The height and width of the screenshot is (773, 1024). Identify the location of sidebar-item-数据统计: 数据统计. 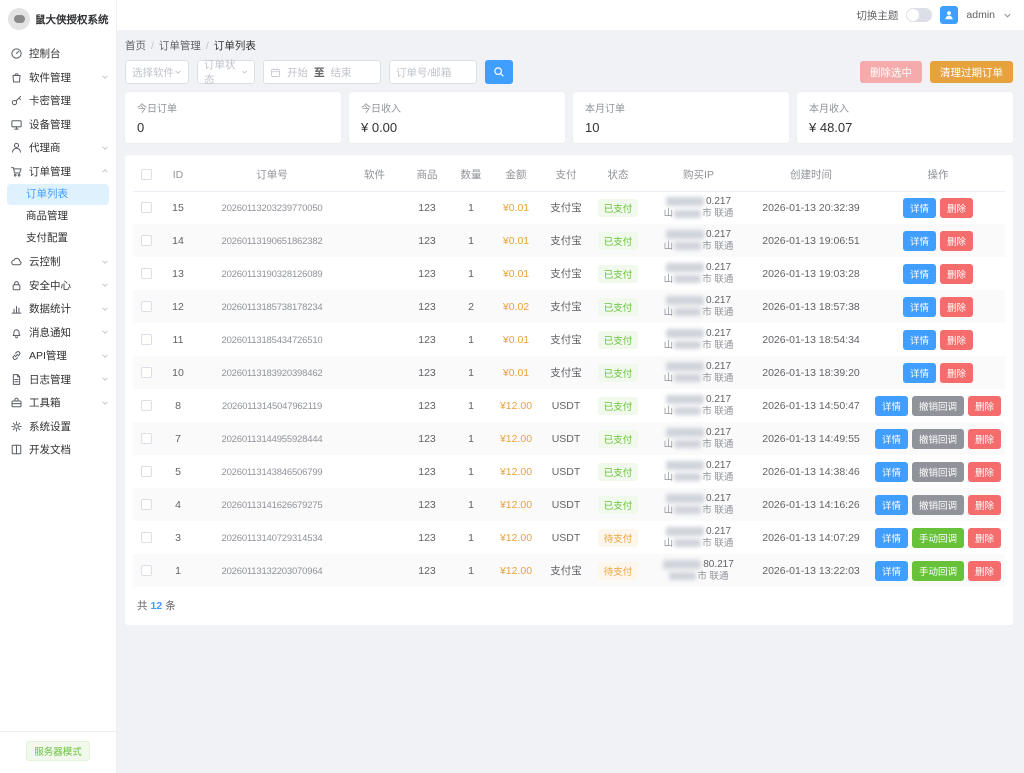
(58, 309).